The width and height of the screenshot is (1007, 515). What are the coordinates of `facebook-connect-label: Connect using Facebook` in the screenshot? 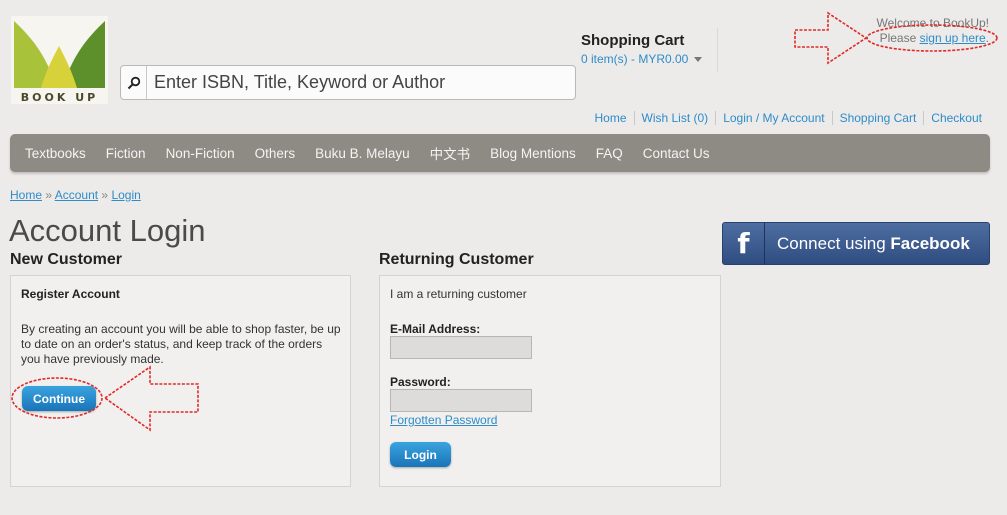 It's located at (867, 244).